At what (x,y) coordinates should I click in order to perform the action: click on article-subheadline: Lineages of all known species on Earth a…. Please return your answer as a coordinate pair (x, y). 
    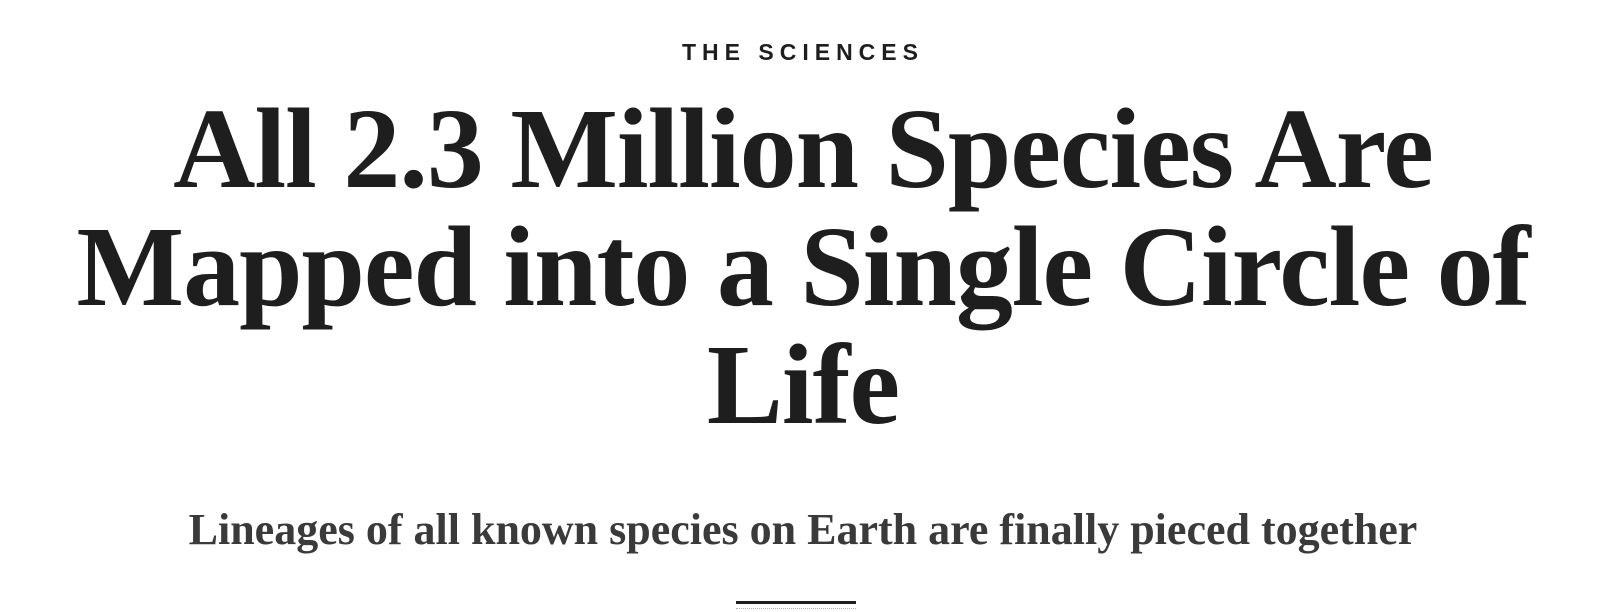
    Looking at the image, I should click on (803, 529).